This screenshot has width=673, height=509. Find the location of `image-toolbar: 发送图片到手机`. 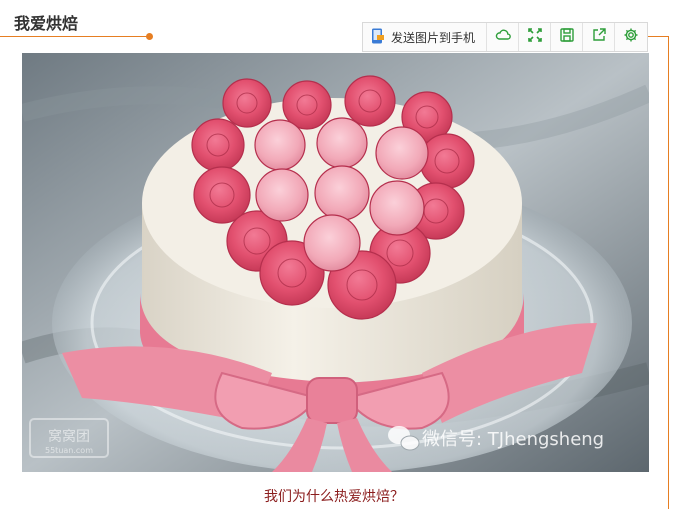

image-toolbar: 发送图片到手机 is located at coordinates (505, 37).